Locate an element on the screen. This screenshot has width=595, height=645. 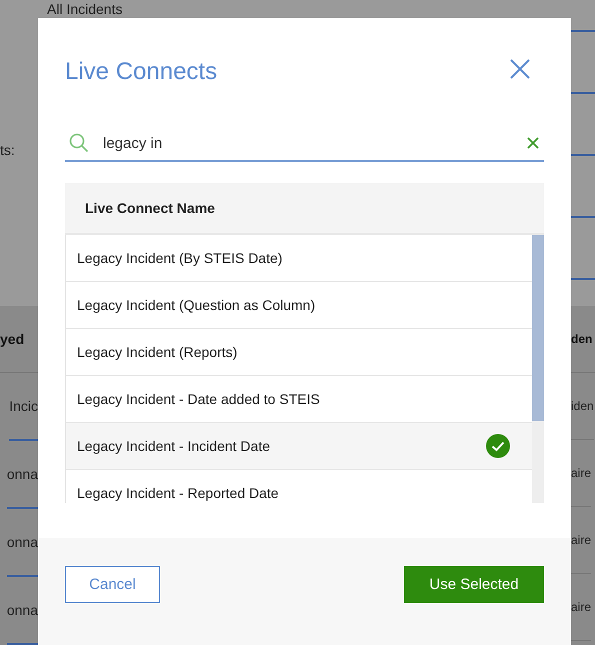
field-label: ts: is located at coordinates (8, 150).